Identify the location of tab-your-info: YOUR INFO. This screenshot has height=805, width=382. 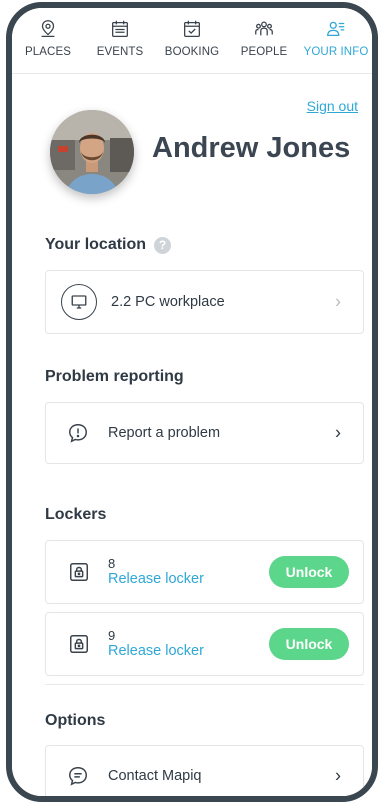
(336, 45).